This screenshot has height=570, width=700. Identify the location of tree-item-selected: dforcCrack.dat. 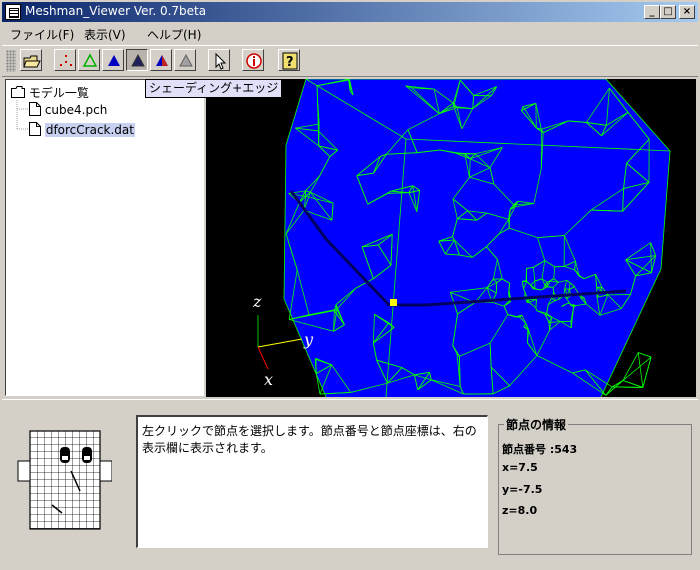
(82, 129).